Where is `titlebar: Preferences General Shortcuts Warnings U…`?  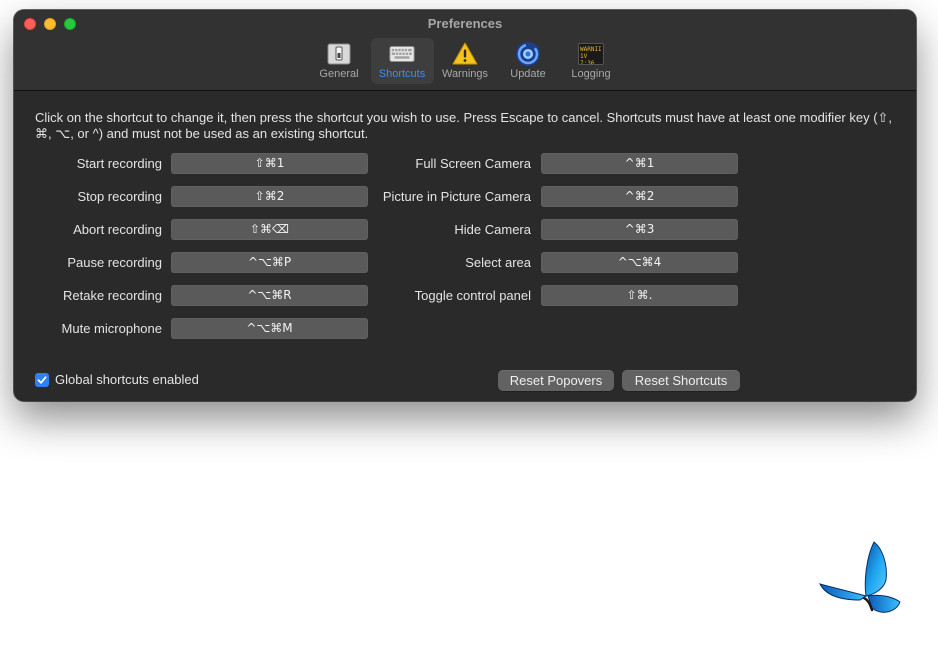
titlebar: Preferences General Shortcuts Warnings U… is located at coordinates (465, 50).